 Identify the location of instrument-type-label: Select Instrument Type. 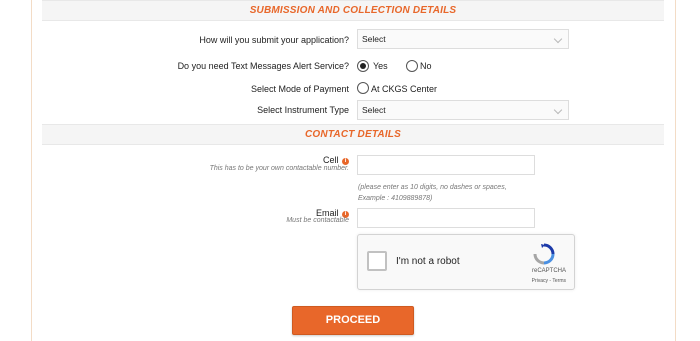
(303, 110).